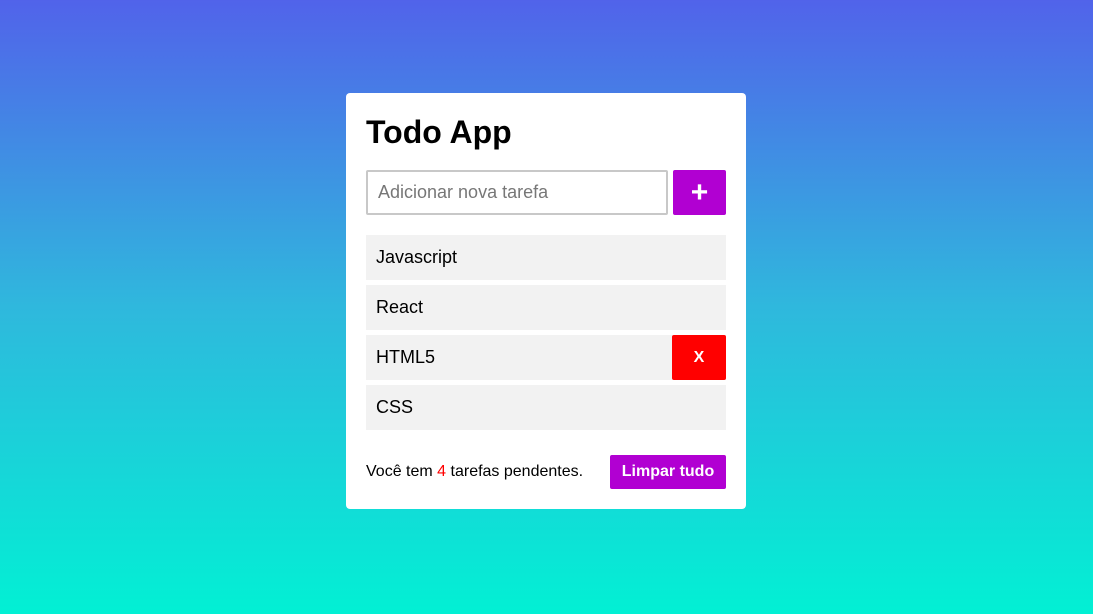  I want to click on pending-summary: Você tem 4 tarefas pendentes., so click(474, 472).